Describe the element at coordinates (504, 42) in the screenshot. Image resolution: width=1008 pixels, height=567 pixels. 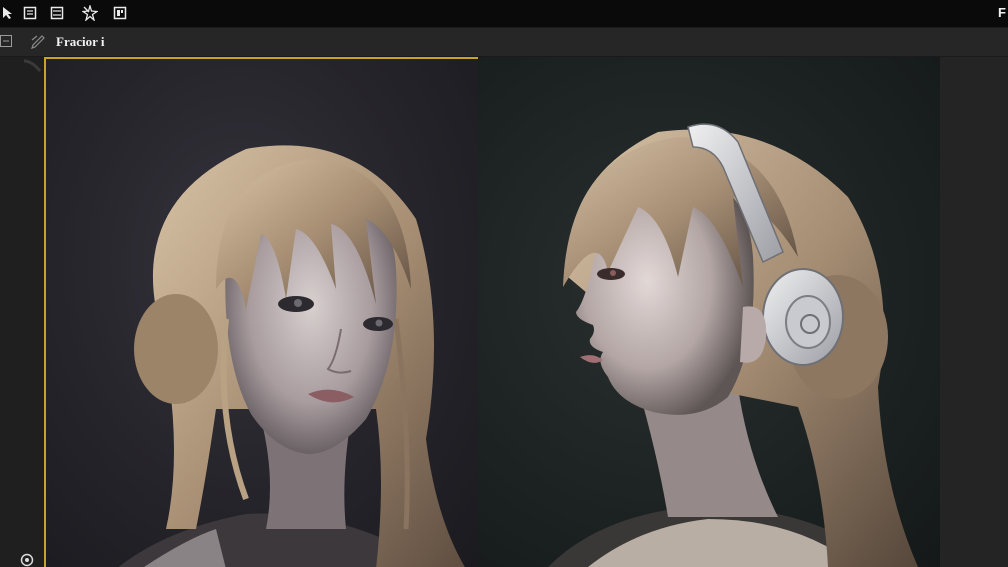
I see `toolbar: Fracior i` at that location.